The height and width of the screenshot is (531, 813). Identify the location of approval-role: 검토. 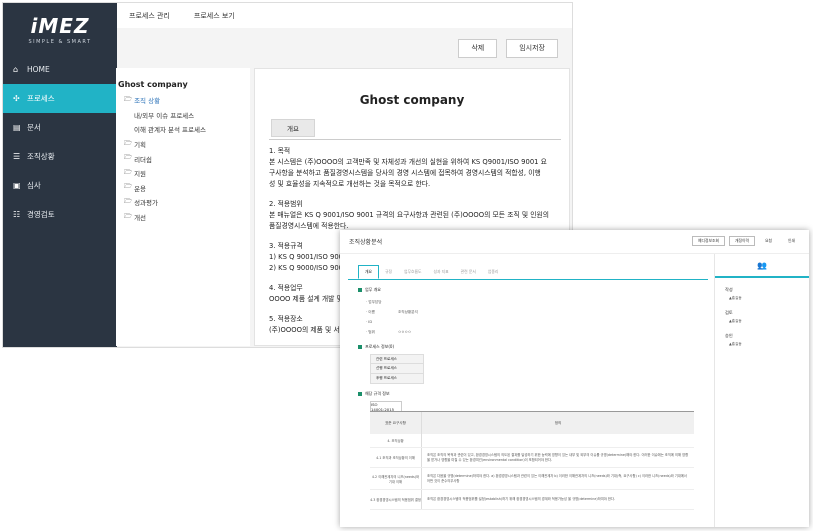
(729, 312).